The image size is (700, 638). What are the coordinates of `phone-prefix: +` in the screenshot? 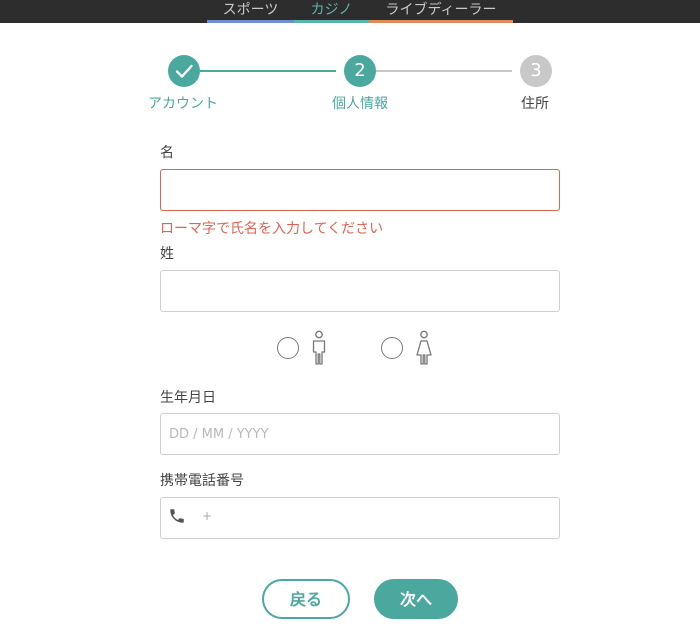 It's located at (207, 516).